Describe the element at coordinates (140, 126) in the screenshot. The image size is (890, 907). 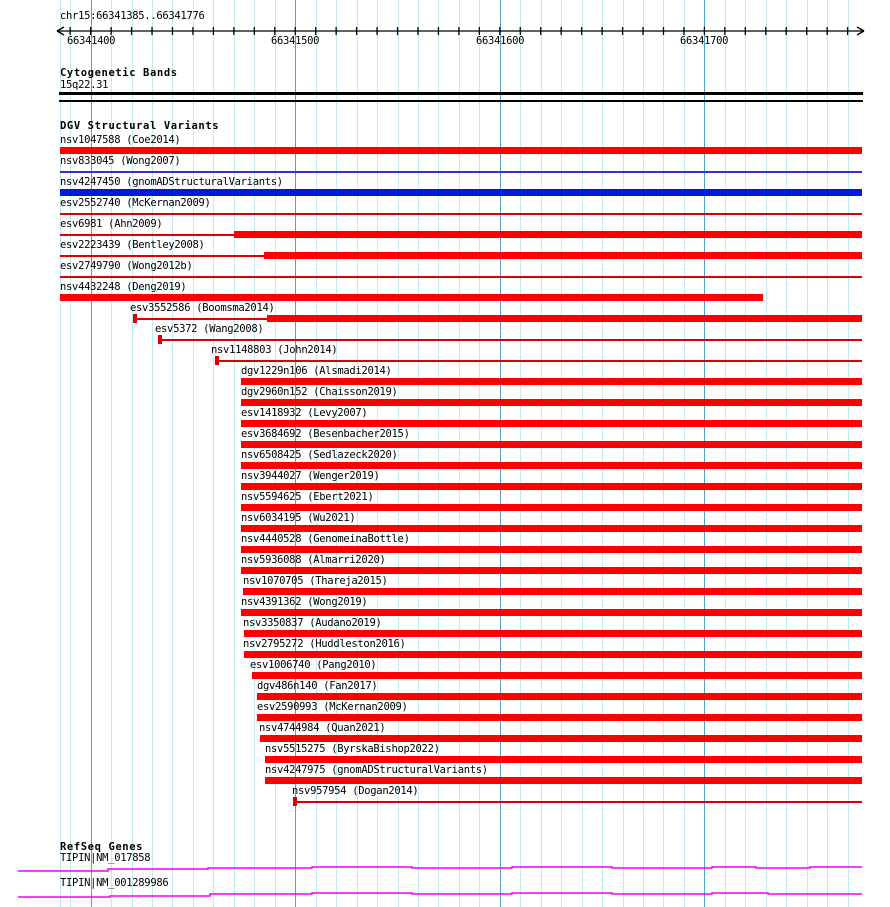
I see `dgv-track-header: DGV Structural Variants` at that location.